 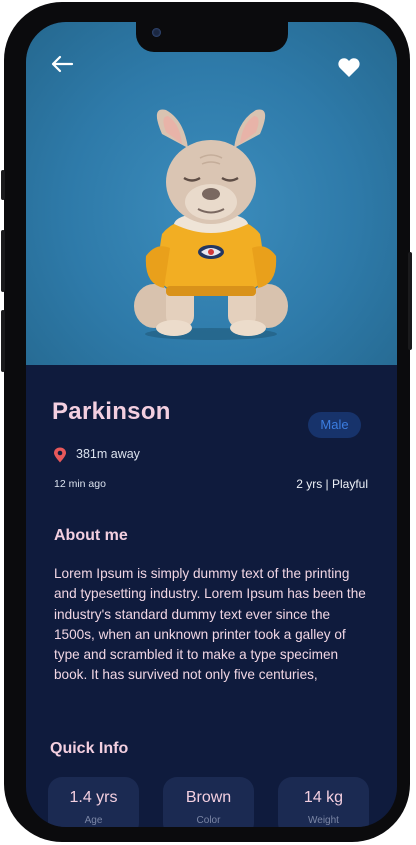 I want to click on distance-text: 381m away, so click(x=108, y=454).